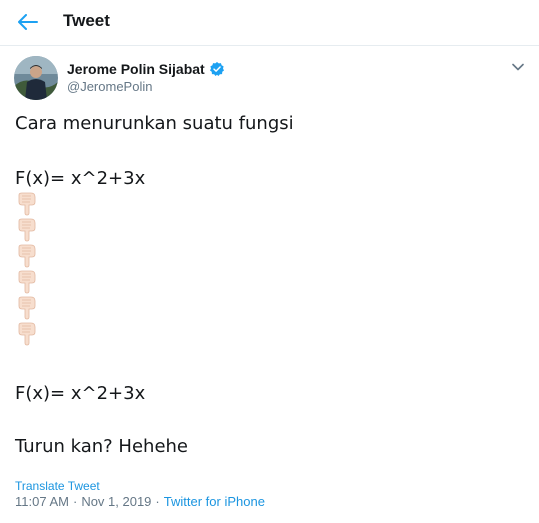 The image size is (539, 523). Describe the element at coordinates (116, 501) in the screenshot. I see `tweet-date: Nov 1, 2019` at that location.